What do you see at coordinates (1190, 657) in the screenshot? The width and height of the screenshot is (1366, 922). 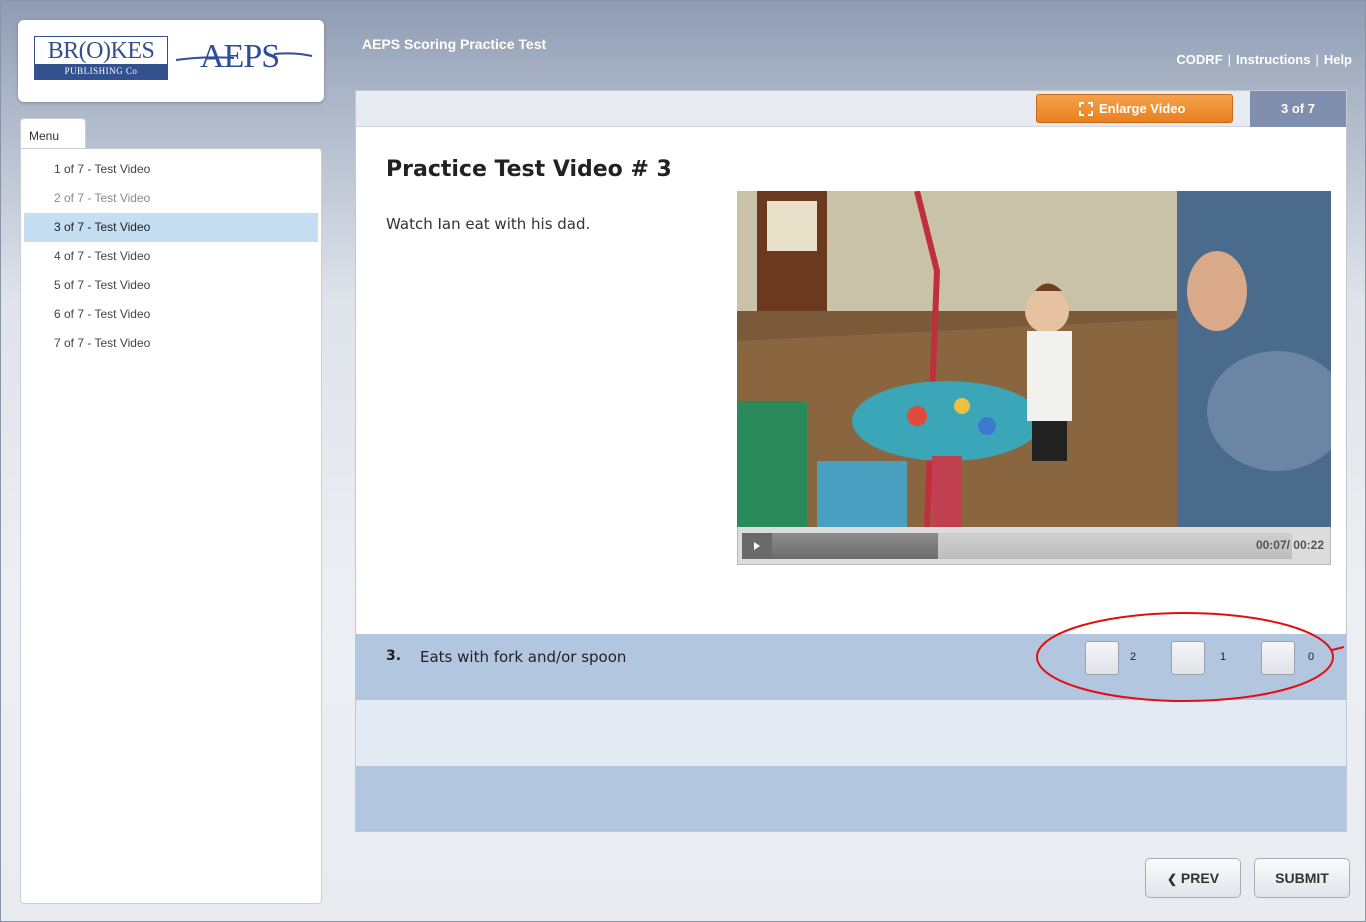 I see `annotation-ellipse` at bounding box center [1190, 657].